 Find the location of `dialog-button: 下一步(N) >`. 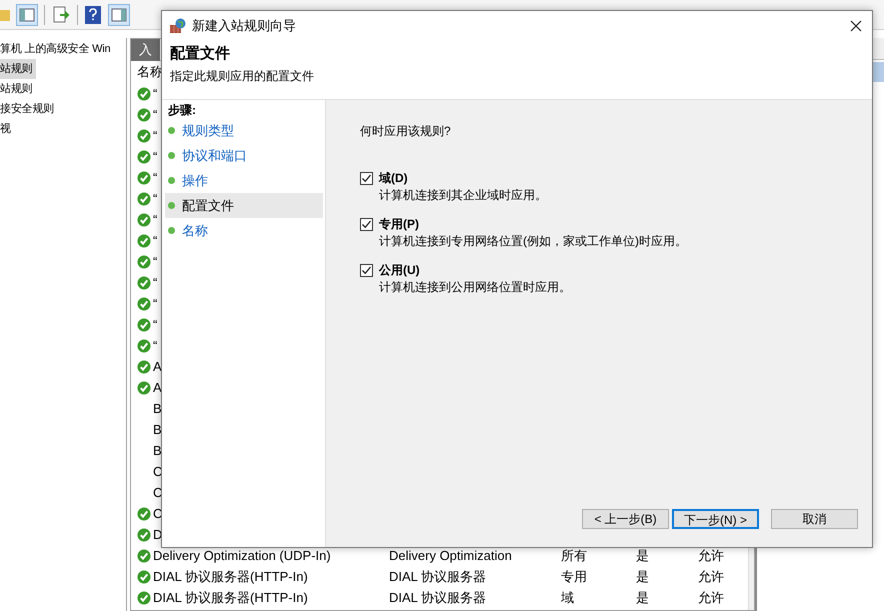

dialog-button: 下一步(N) > is located at coordinates (715, 519).